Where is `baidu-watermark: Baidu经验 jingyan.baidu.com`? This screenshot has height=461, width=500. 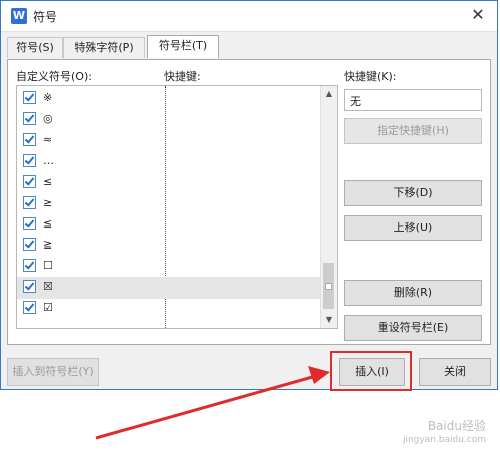 baidu-watermark: Baidu经验 jingyan.baidu.com is located at coordinates (444, 433).